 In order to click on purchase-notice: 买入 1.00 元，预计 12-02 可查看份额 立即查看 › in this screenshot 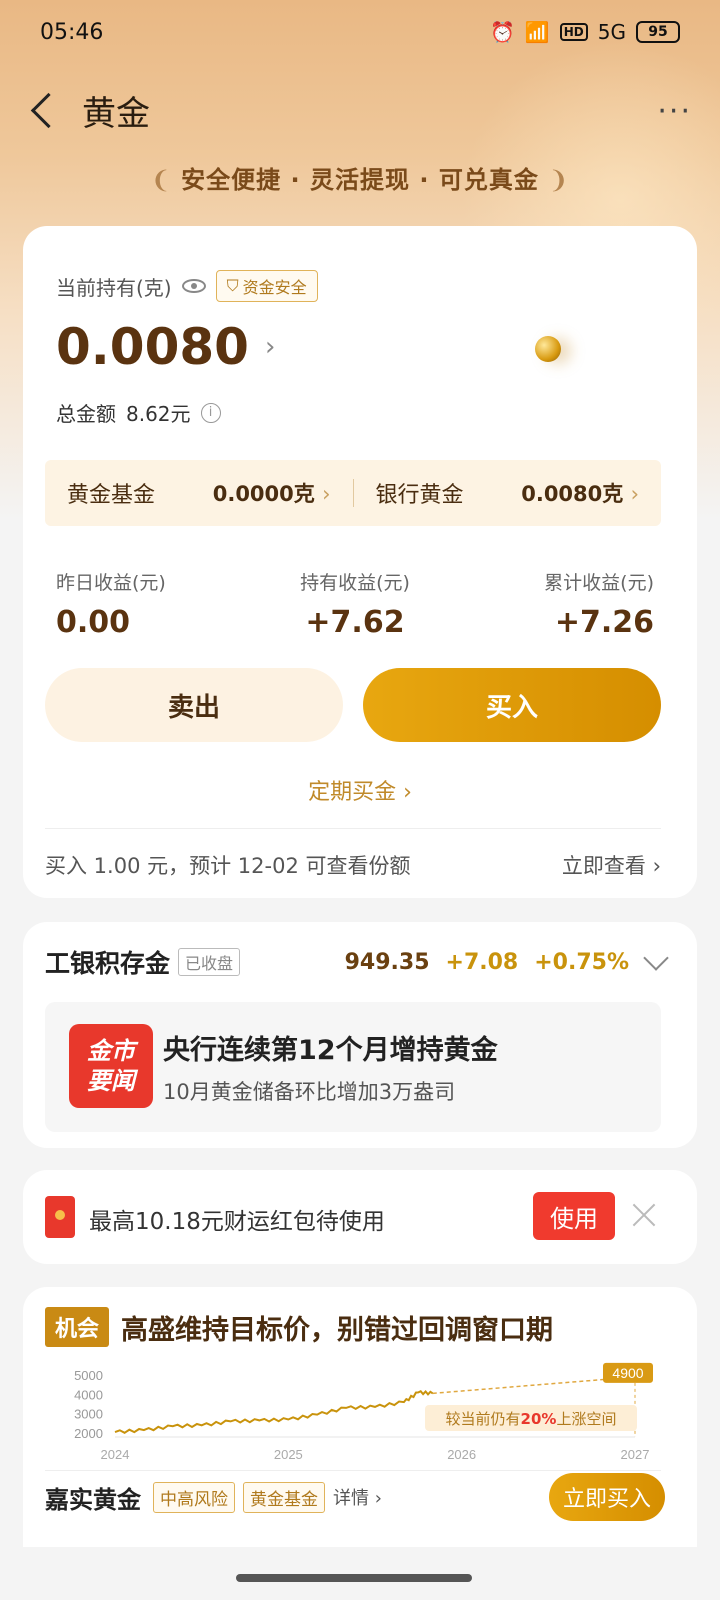, I will do `click(353, 865)`.